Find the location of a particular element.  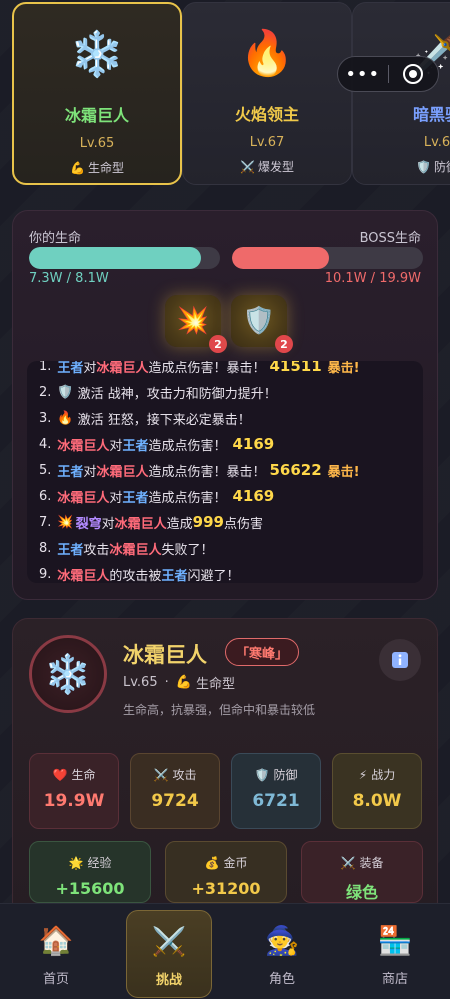

boss-hp-label: BOSS生命 is located at coordinates (390, 238).